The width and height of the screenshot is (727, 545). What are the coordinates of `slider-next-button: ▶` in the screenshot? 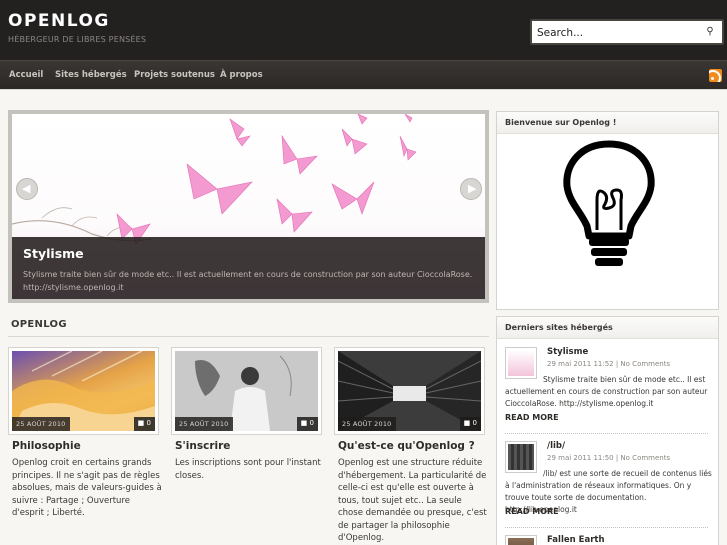 It's located at (471, 189).